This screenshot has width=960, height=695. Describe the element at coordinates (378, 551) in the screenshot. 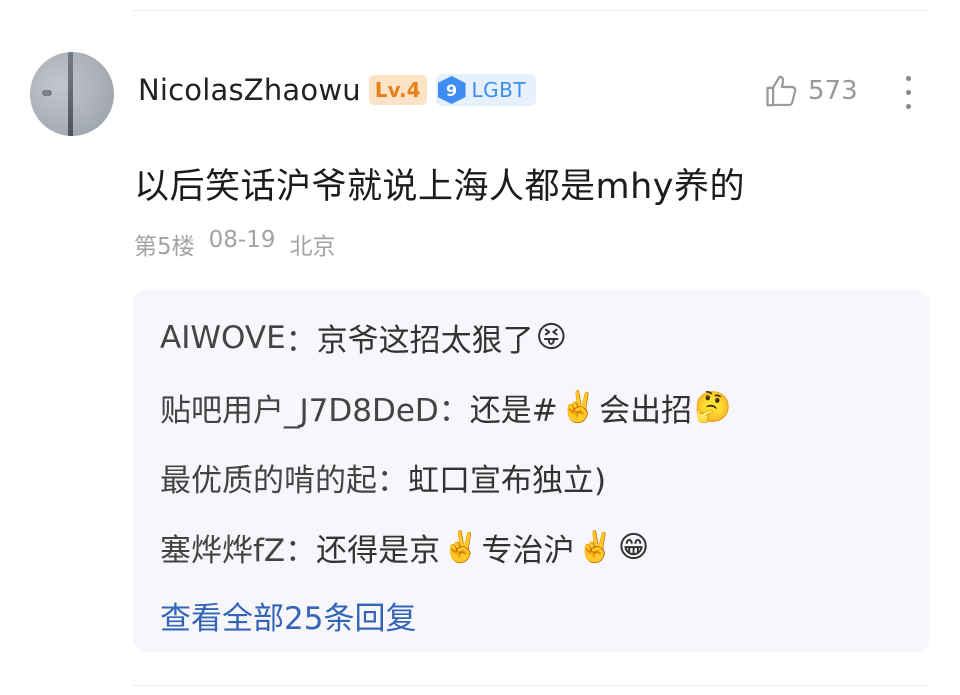

I see `reply-text: 还得是京` at that location.